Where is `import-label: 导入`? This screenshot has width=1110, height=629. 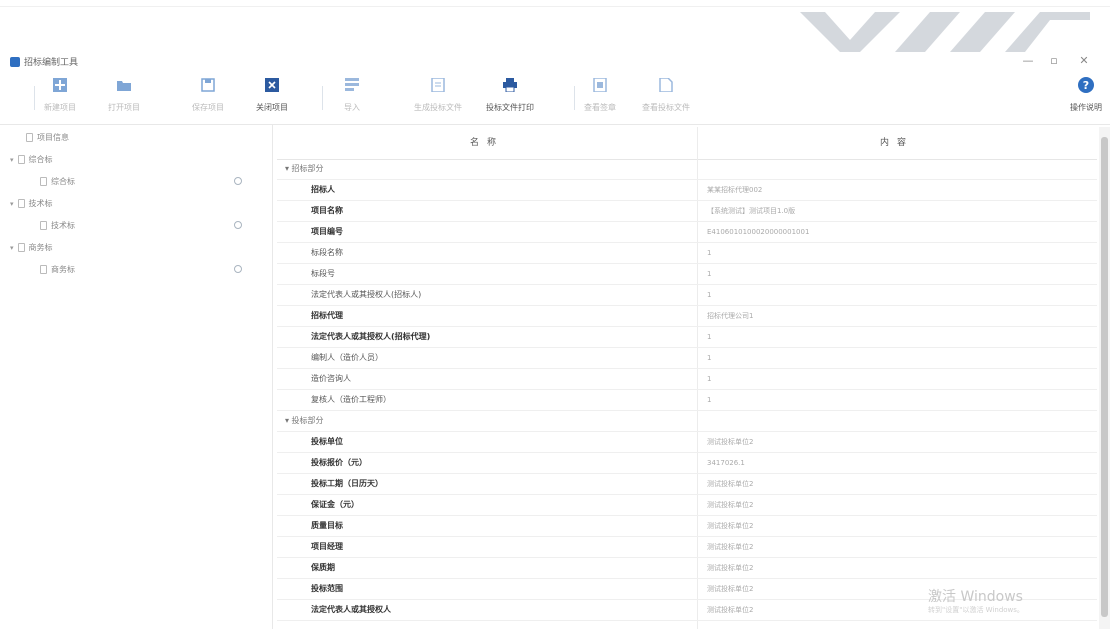
import-label: 导入 is located at coordinates (352, 107).